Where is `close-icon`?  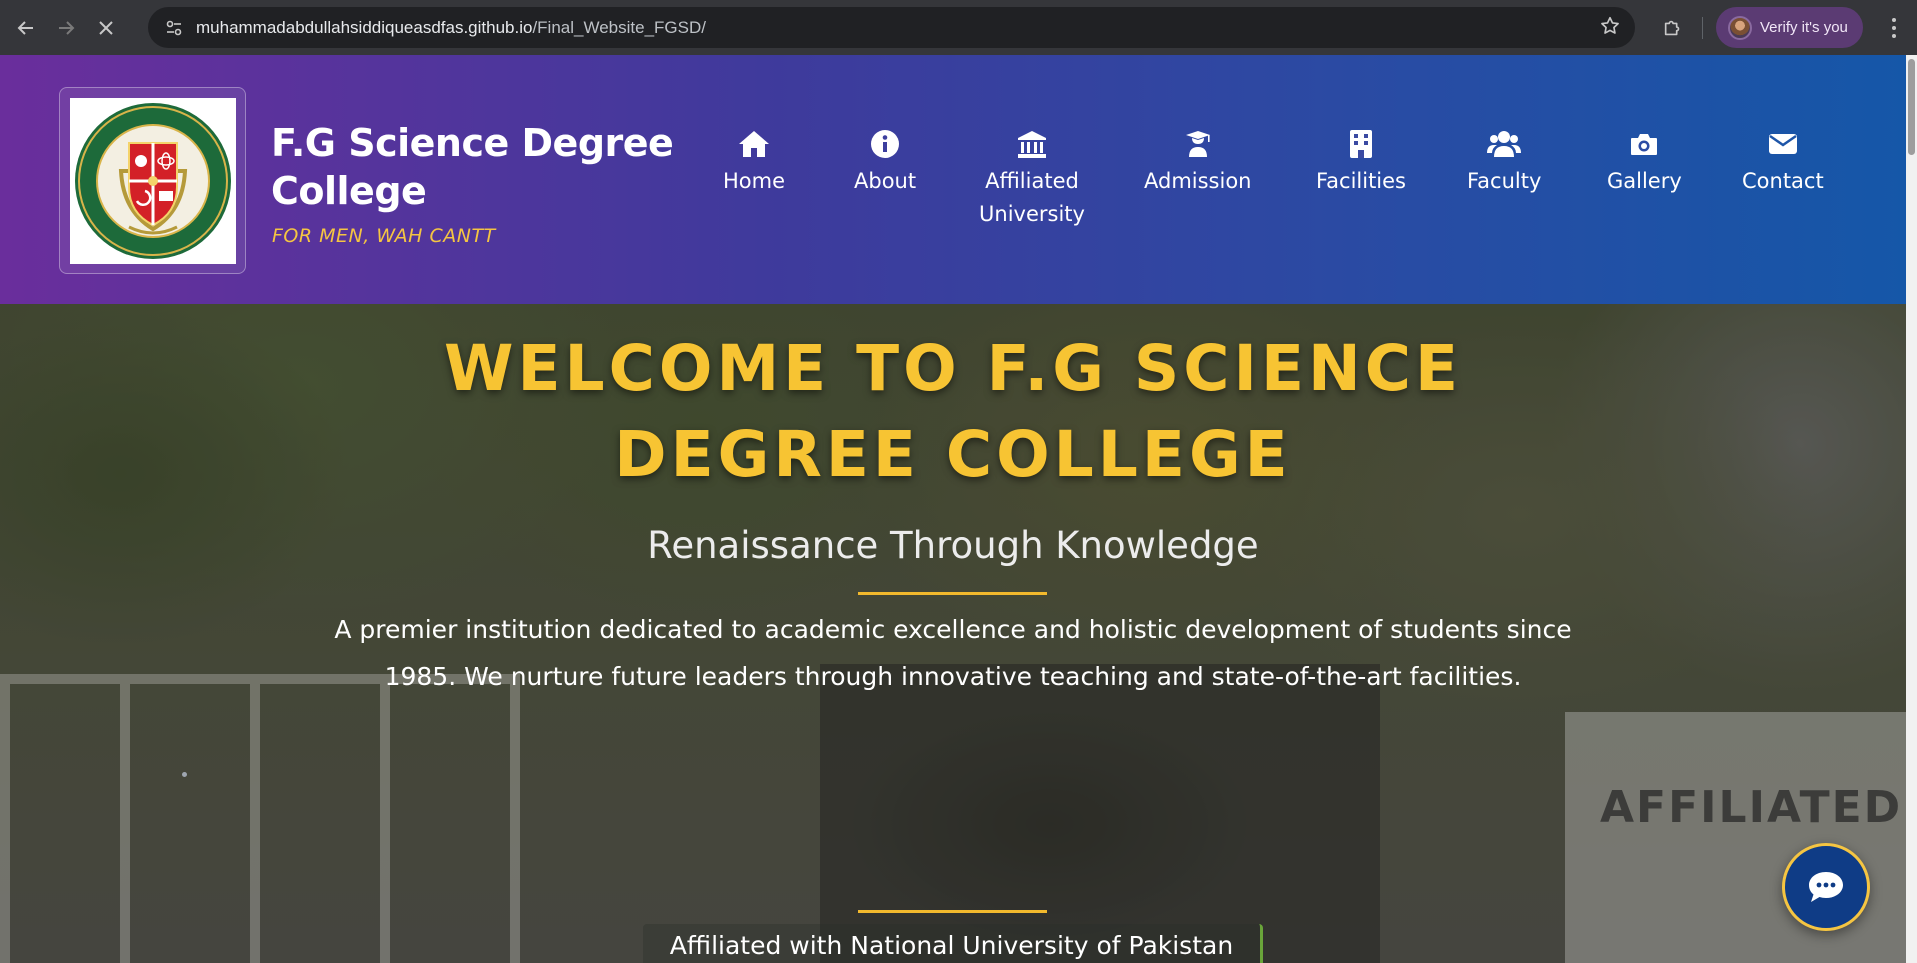
close-icon is located at coordinates (106, 27).